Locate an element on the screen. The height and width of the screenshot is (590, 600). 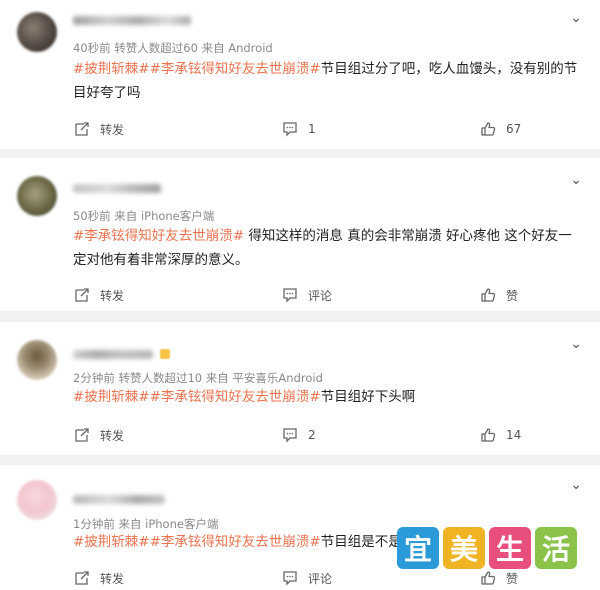
comment-button: 2 is located at coordinates (299, 435).